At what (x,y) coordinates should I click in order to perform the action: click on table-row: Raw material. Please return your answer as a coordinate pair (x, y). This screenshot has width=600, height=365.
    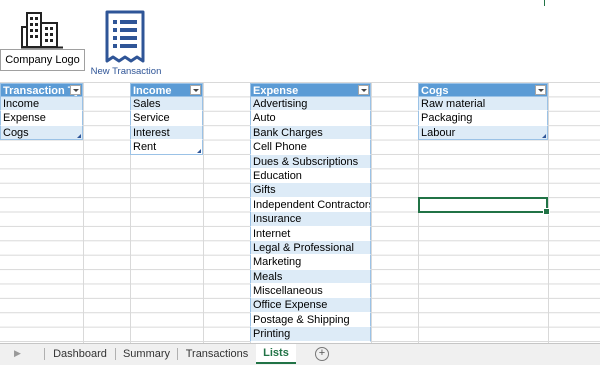
    Looking at the image, I should click on (483, 104).